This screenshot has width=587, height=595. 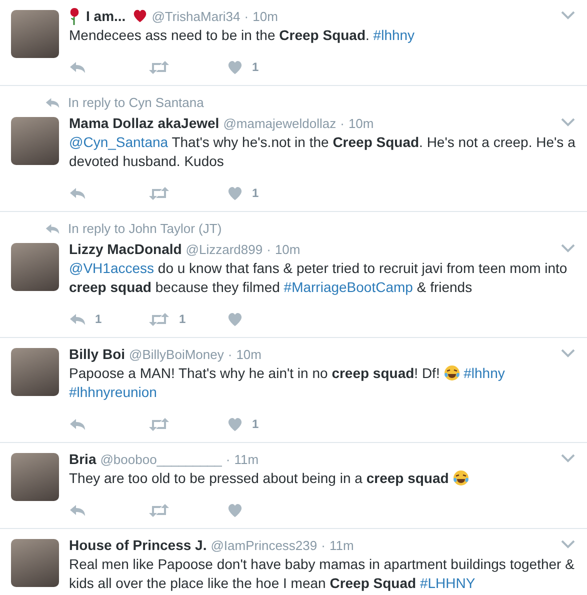 What do you see at coordinates (324, 478) in the screenshot?
I see `tweet-text: They are too old to be pressed about being in a creep squad` at bounding box center [324, 478].